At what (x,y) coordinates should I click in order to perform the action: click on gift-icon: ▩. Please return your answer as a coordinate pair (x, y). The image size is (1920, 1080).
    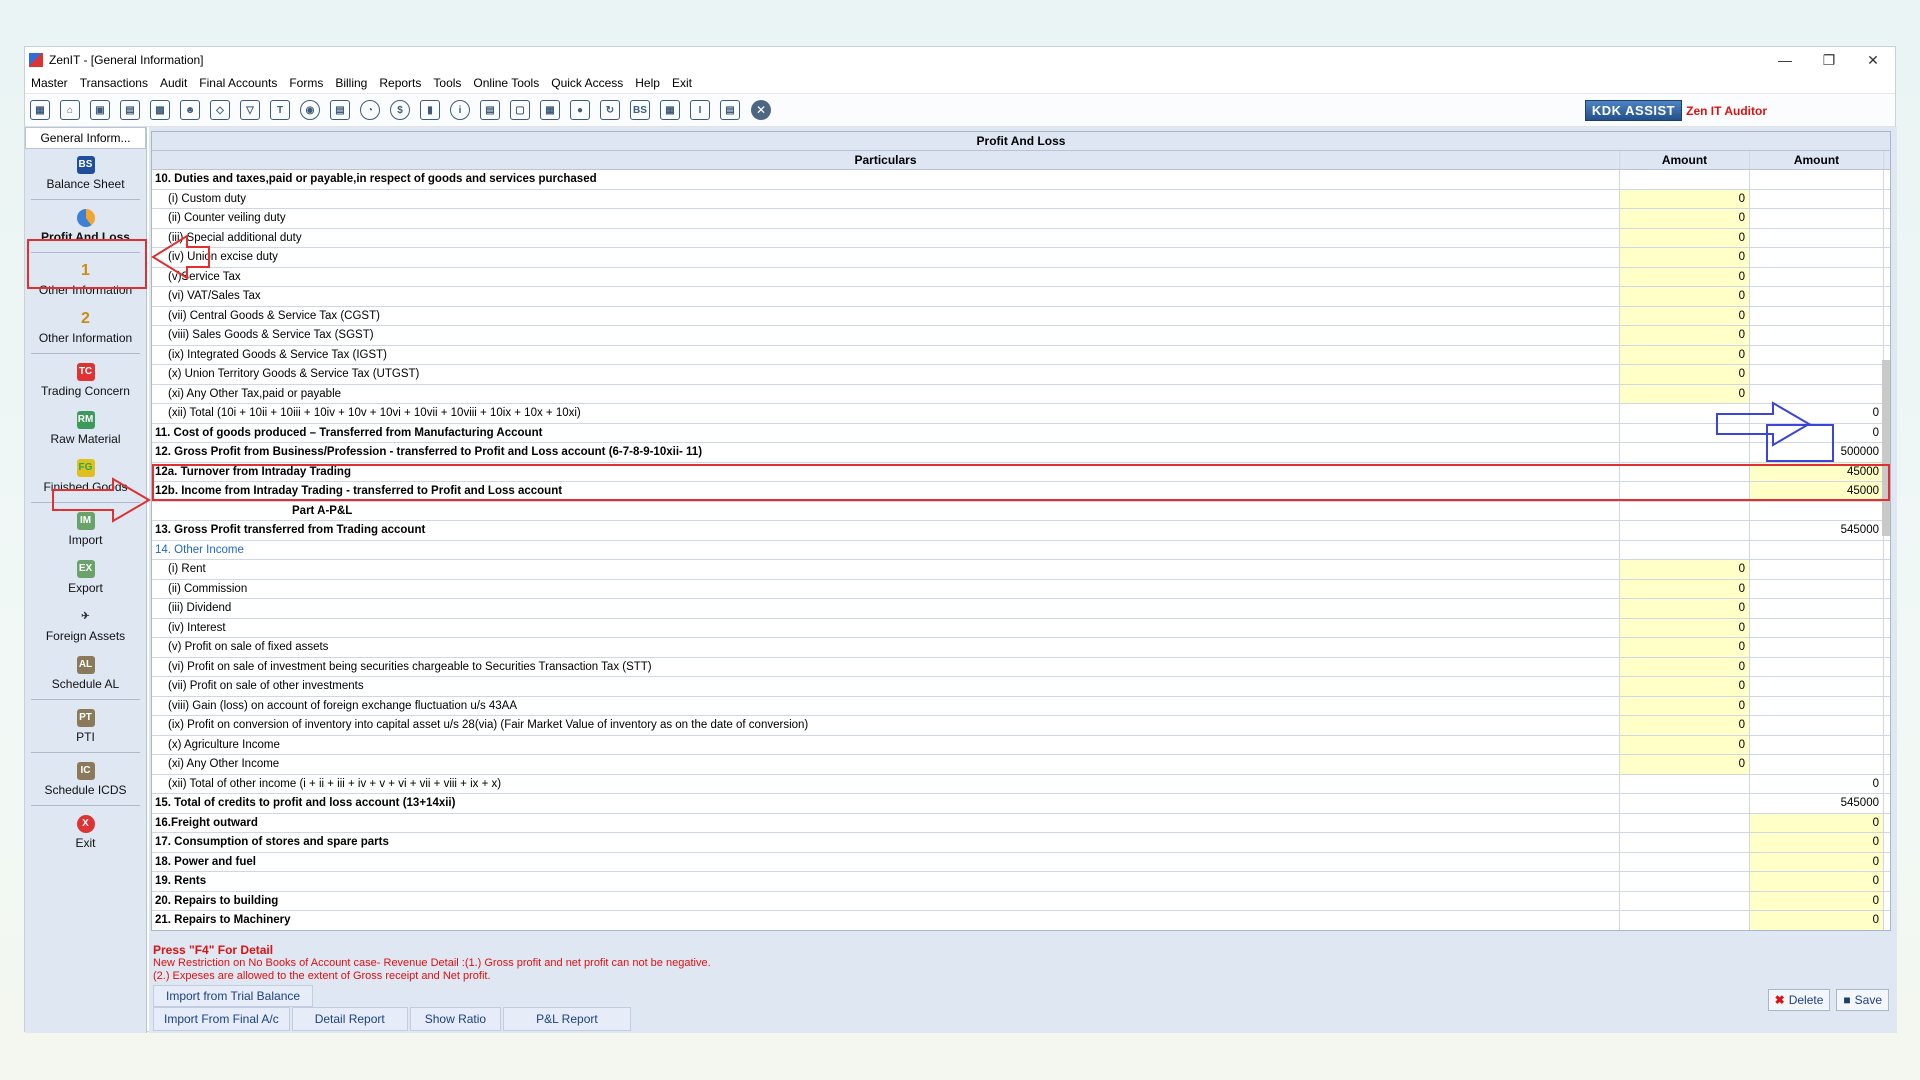
    Looking at the image, I should click on (160, 110).